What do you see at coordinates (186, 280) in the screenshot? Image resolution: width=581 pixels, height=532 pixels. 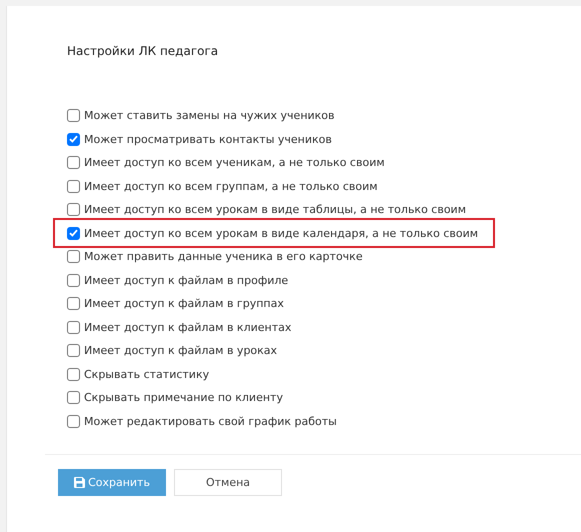 I see `checkbox-label: Имеет доступ к файлам в профиле` at bounding box center [186, 280].